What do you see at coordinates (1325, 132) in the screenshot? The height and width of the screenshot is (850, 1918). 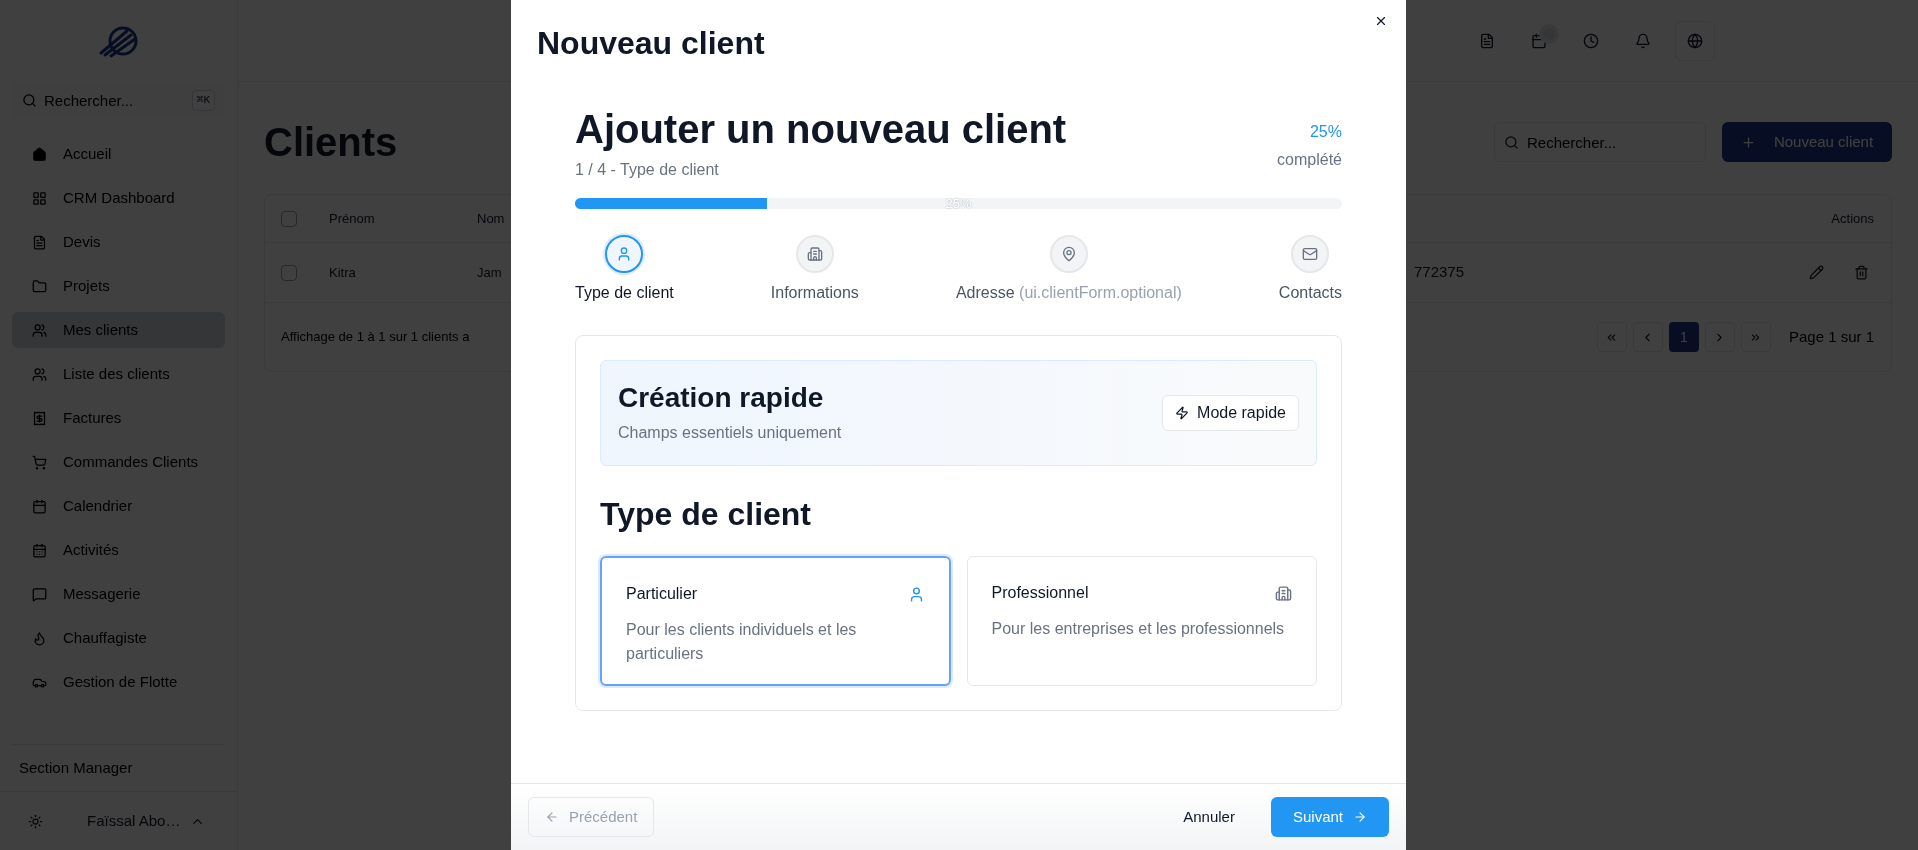 I see `percent-text: 25%` at bounding box center [1325, 132].